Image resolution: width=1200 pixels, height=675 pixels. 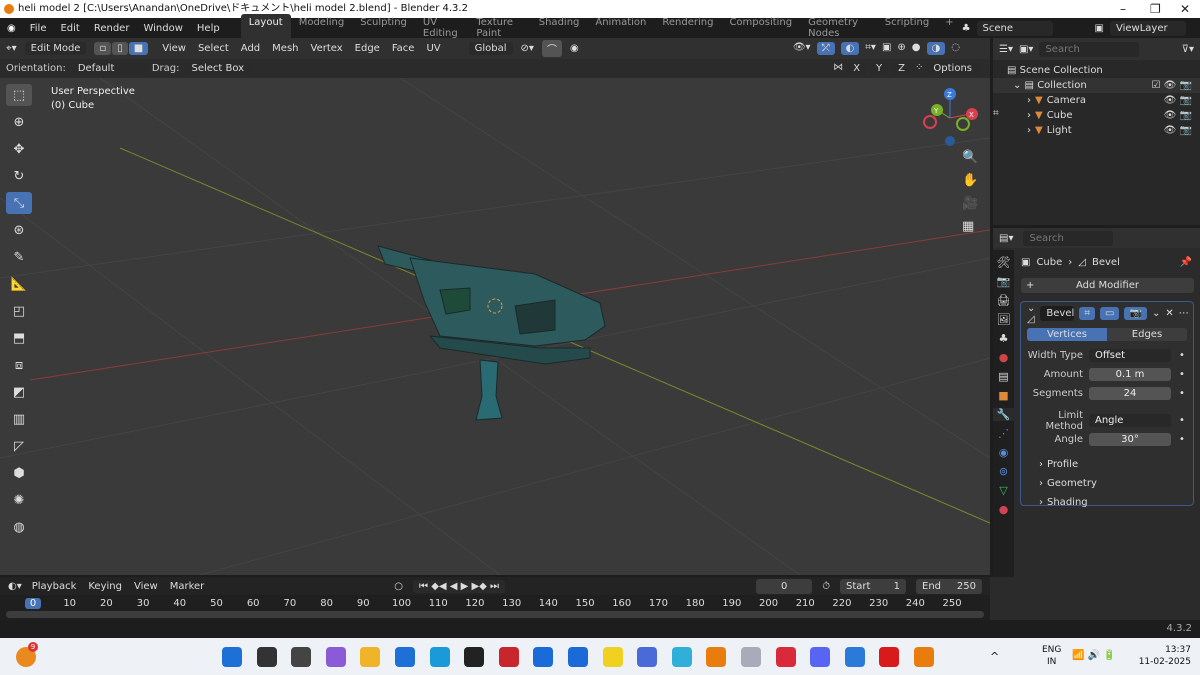 What do you see at coordinates (1096, 130) in the screenshot?
I see `outliner-item: › ▼ Light 👁 📷` at bounding box center [1096, 130].